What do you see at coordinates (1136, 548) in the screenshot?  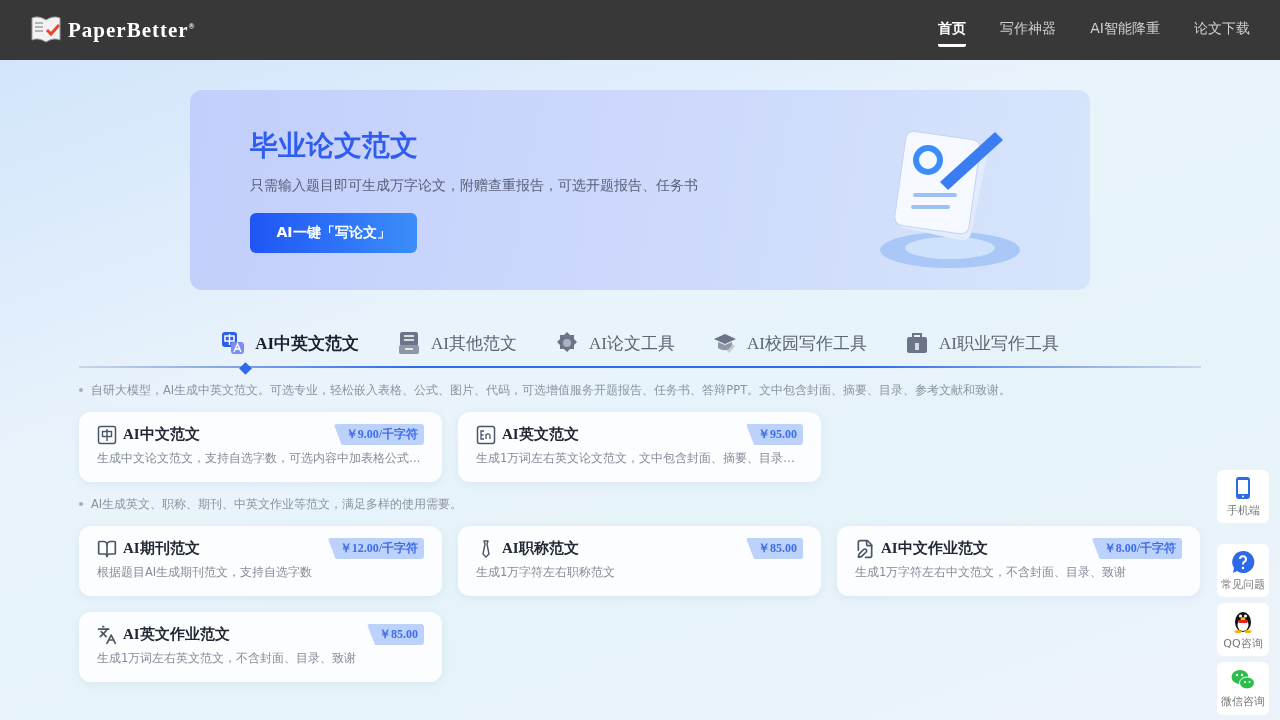 I see `price-tag: ￥8.00/千字符` at bounding box center [1136, 548].